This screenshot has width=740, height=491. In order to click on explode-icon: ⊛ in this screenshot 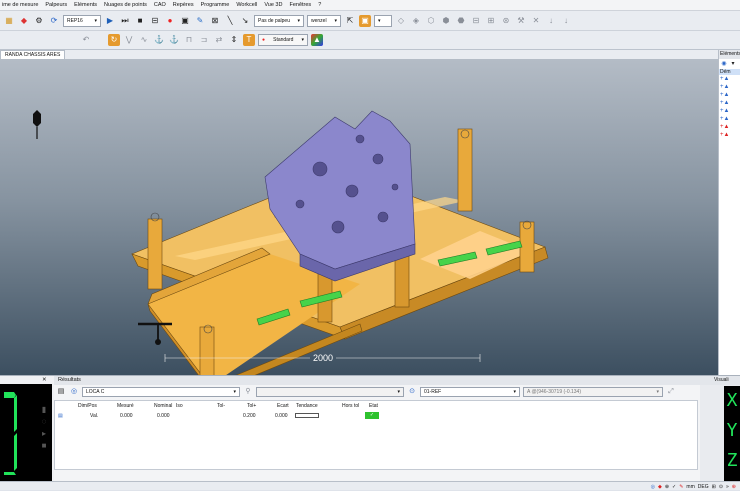, I will do `click(506, 21)`.